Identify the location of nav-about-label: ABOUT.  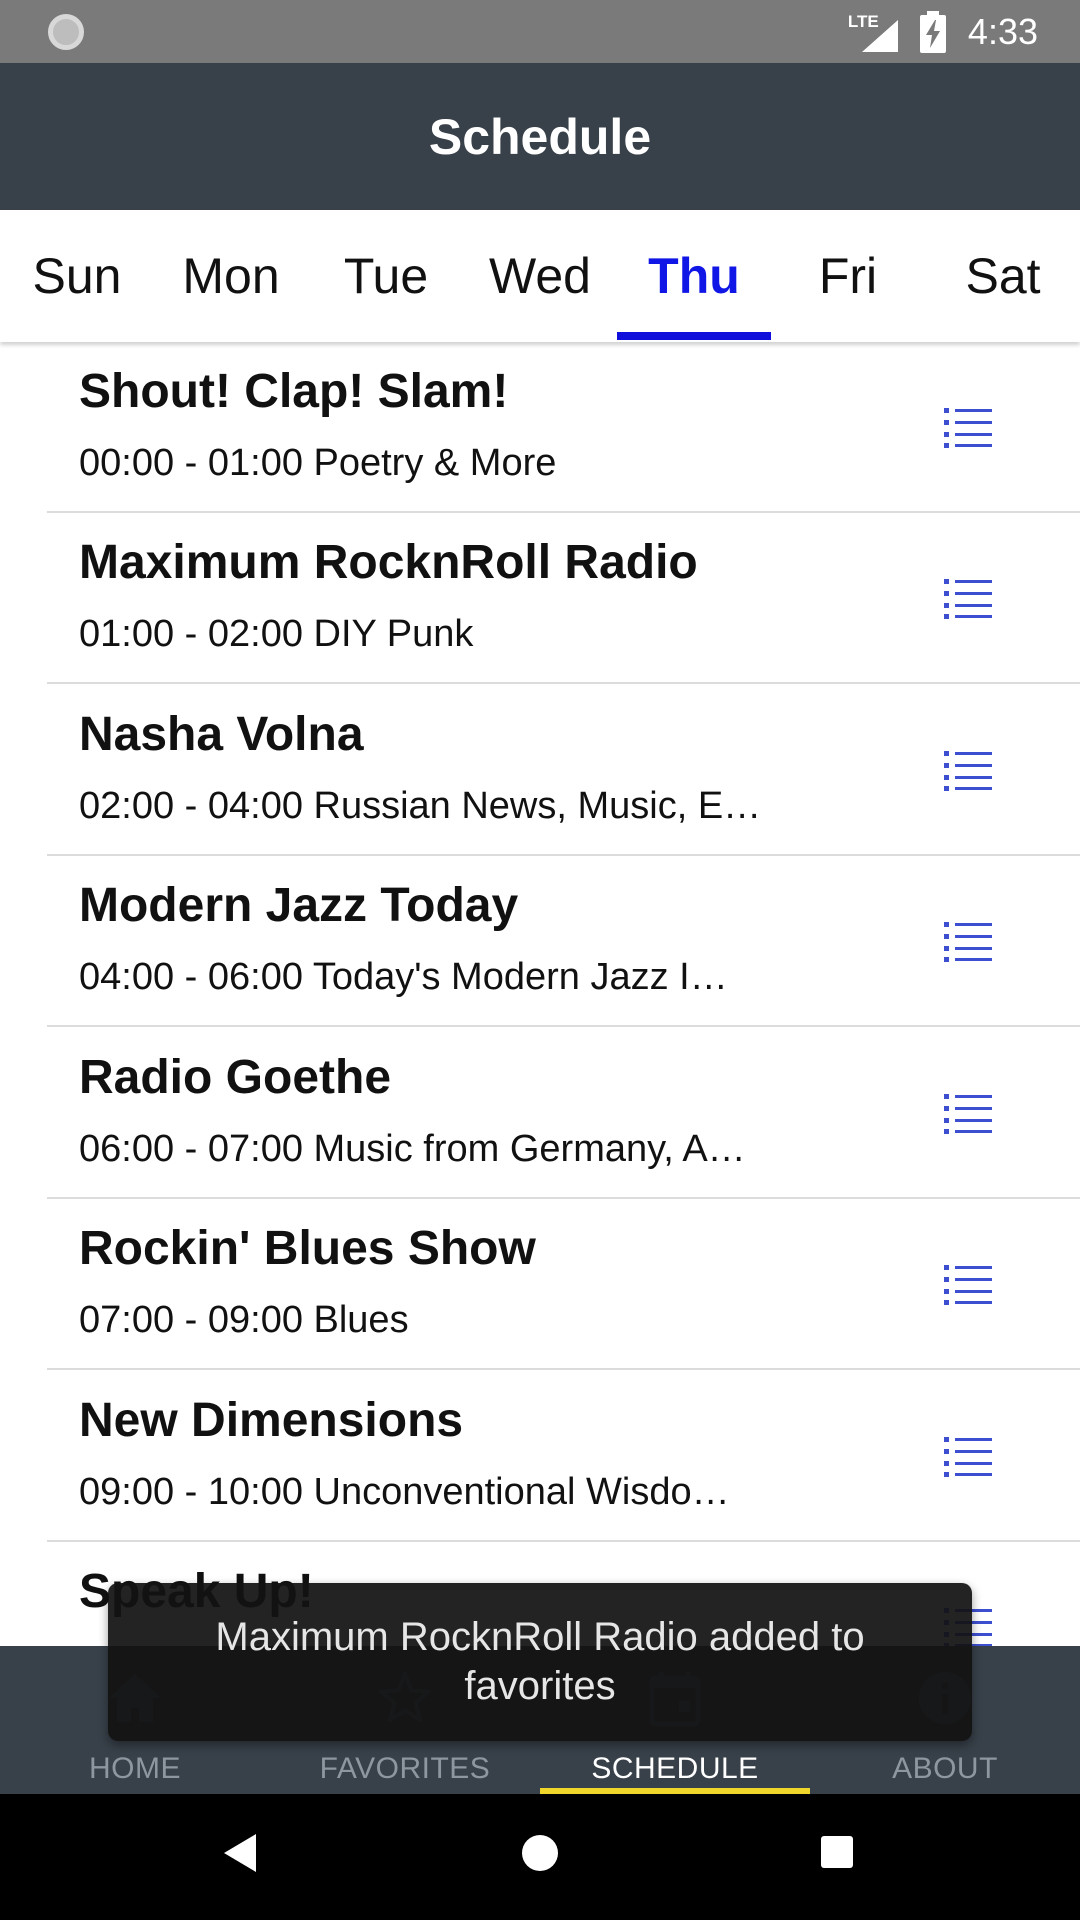
(945, 1768).